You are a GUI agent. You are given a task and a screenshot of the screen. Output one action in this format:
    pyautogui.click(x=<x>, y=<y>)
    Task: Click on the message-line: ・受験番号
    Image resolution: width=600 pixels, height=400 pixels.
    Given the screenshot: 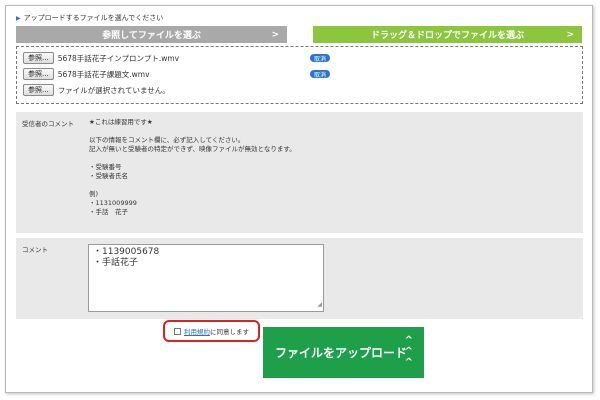 What is the action you would take?
    pyautogui.click(x=105, y=167)
    